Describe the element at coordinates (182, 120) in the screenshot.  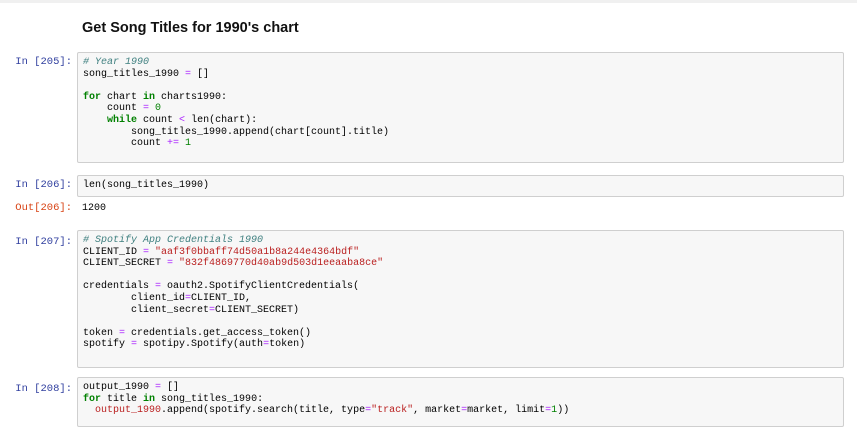
I see `code-line: while count < len(chart):` at that location.